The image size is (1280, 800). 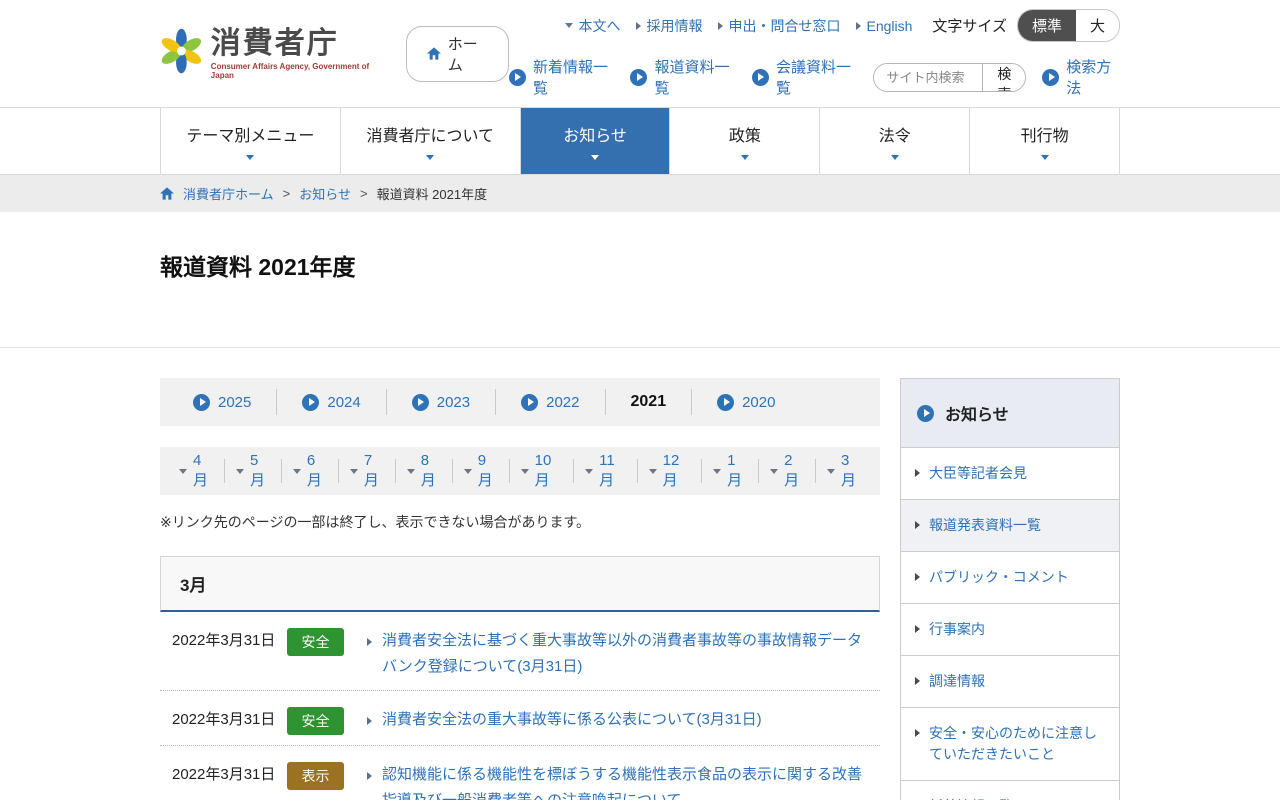 What do you see at coordinates (258, 267) in the screenshot?
I see `page-title: 報道資料 2021年度` at bounding box center [258, 267].